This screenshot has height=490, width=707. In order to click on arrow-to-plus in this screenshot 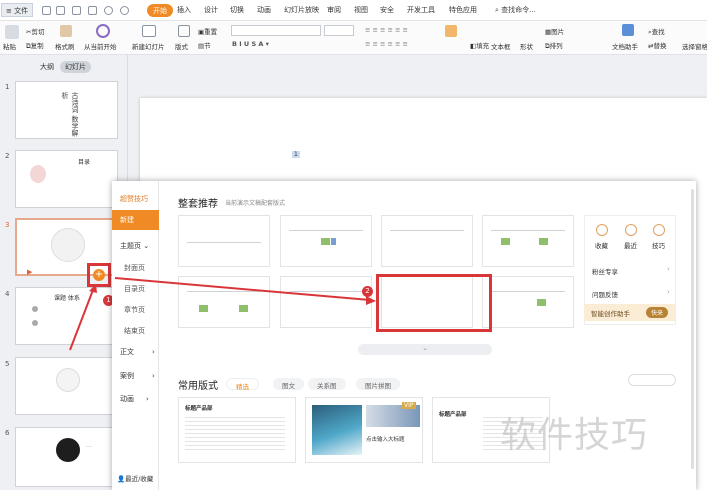, I will do `click(81, 320)`.